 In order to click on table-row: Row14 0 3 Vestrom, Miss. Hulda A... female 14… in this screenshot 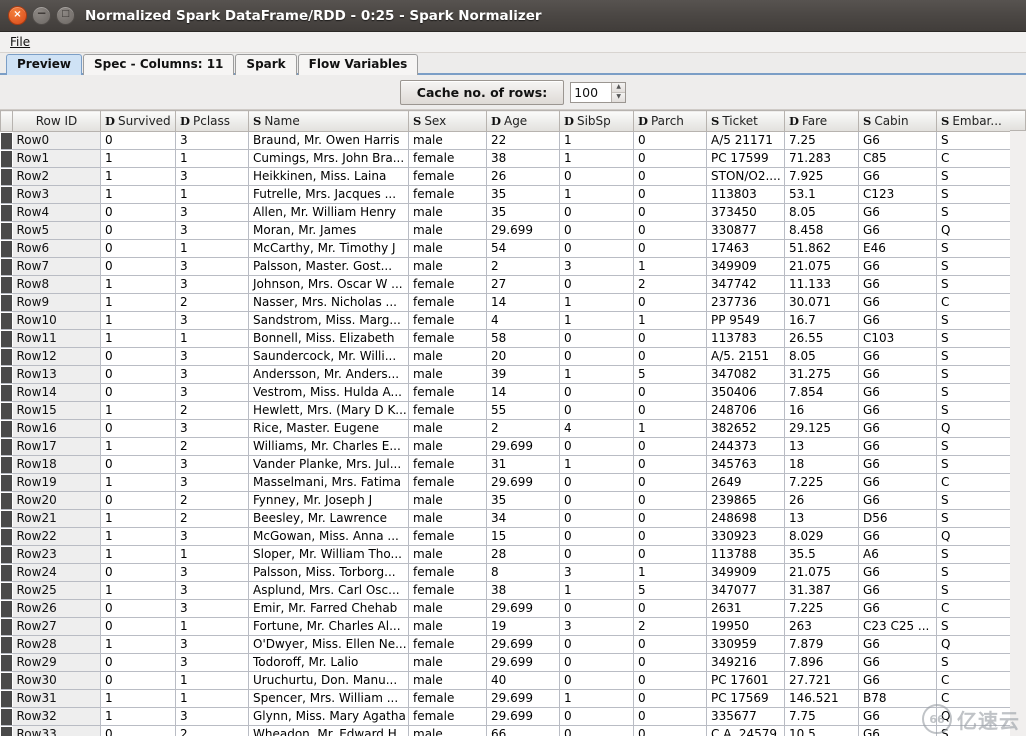, I will do `click(505, 392)`.